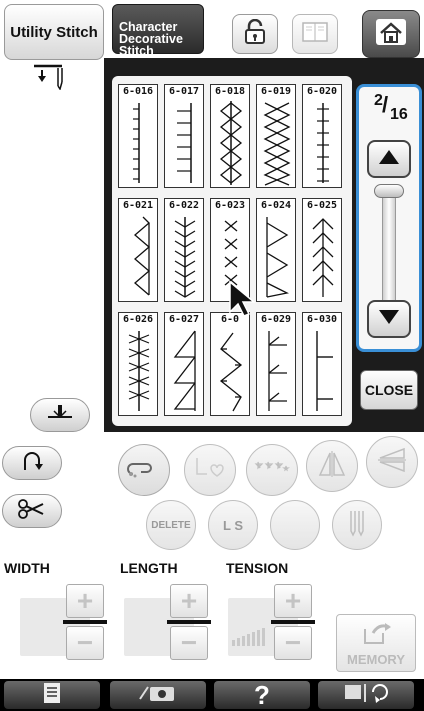 This screenshot has height=711, width=424. What do you see at coordinates (230, 364) in the screenshot?
I see `stitch-6-028: 6-0` at bounding box center [230, 364].